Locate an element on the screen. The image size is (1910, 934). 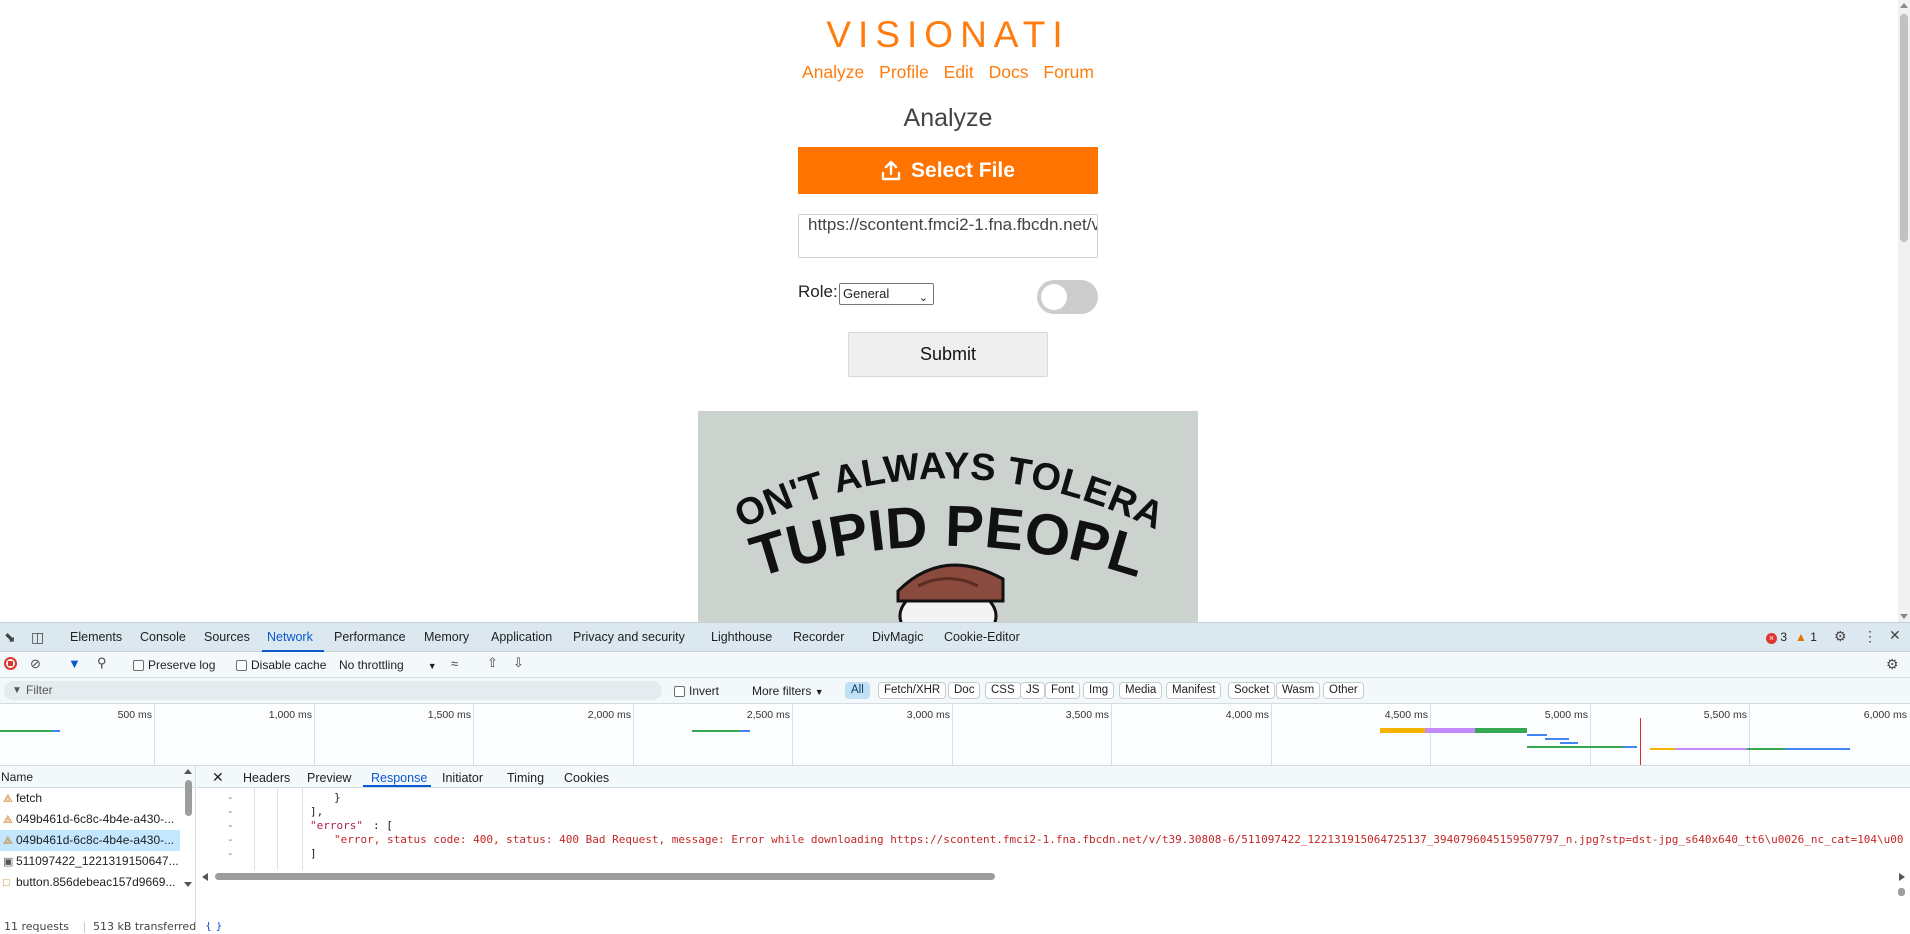
tab-performance: Performance is located at coordinates (370, 637).